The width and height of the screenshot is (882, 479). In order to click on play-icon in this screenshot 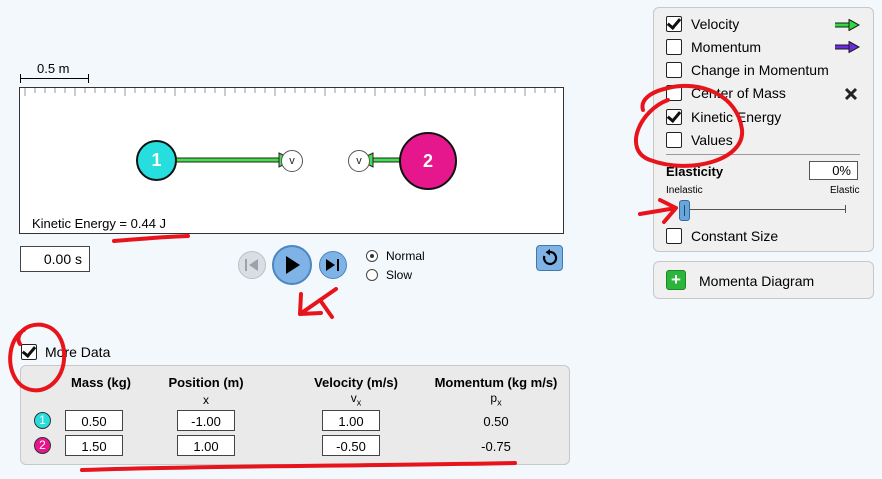, I will do `click(293, 265)`.